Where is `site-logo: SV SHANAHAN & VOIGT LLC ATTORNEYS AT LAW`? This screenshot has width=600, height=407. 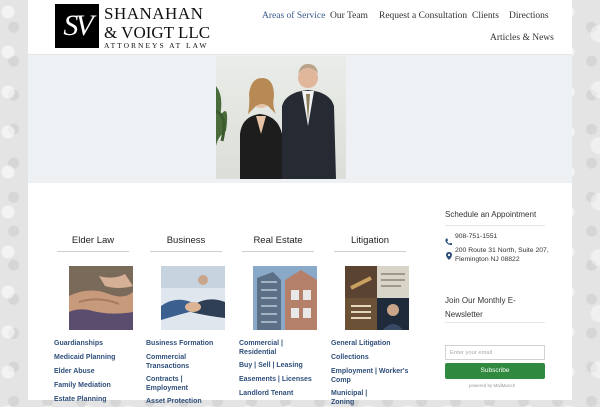
site-logo: SV SHANAHAN & VOIGT LLC ATTORNEYS AT LAW is located at coordinates (145, 27).